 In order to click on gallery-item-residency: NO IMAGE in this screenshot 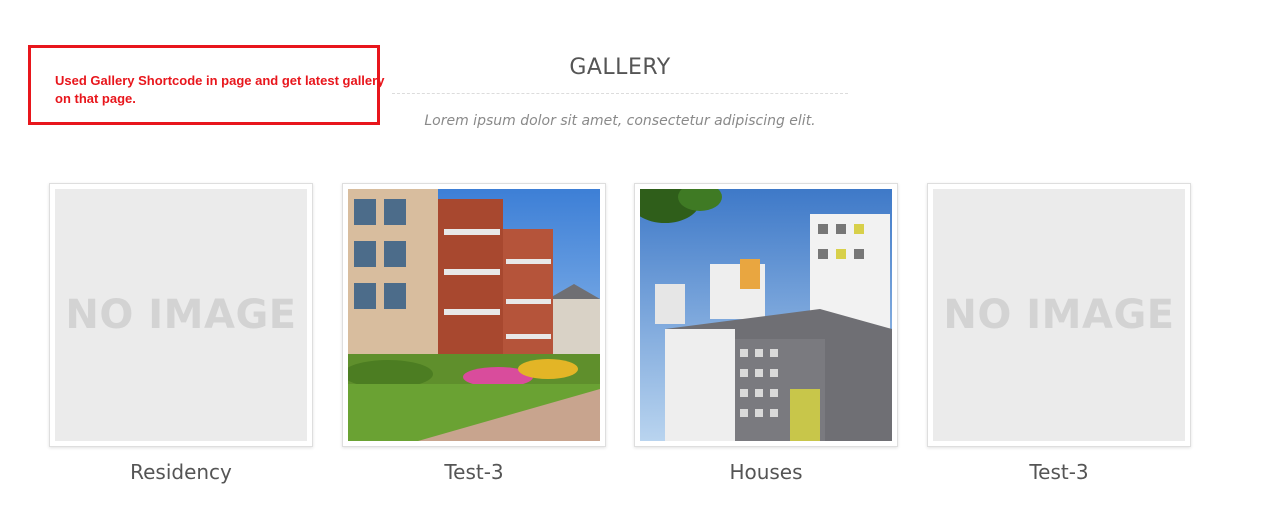, I will do `click(181, 315)`.